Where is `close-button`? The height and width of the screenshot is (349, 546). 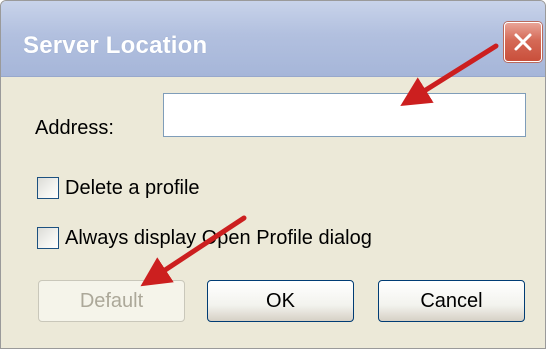 close-button is located at coordinates (523, 42).